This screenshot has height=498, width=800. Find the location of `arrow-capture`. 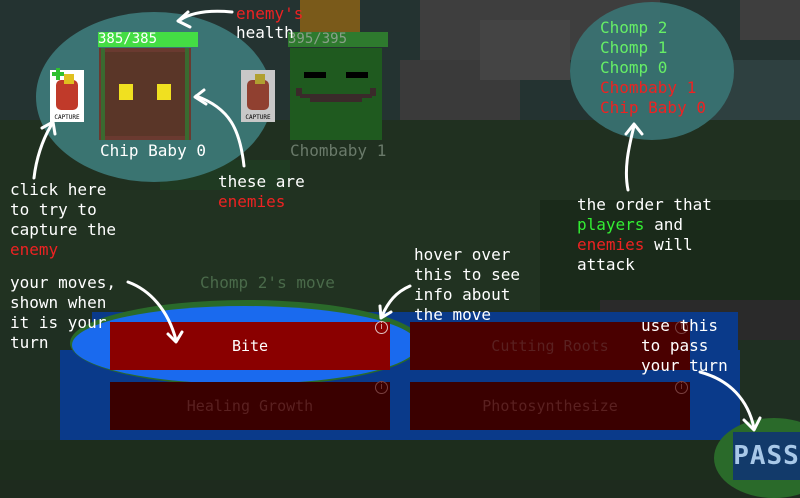

arrow-capture is located at coordinates (43, 151).